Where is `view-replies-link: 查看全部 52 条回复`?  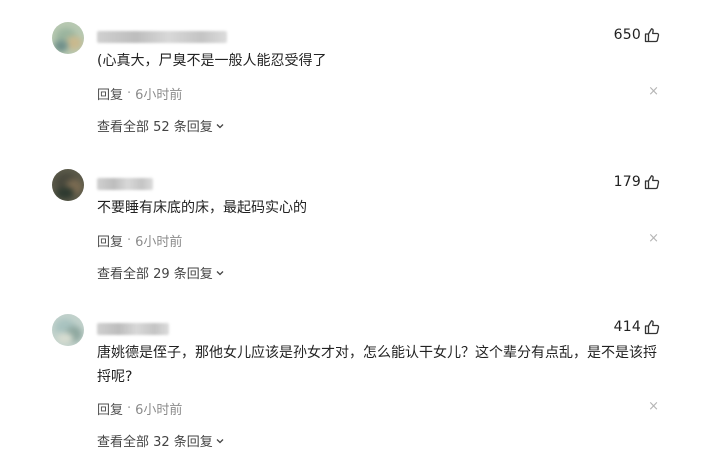 view-replies-link: 查看全部 52 条回复 is located at coordinates (161, 125).